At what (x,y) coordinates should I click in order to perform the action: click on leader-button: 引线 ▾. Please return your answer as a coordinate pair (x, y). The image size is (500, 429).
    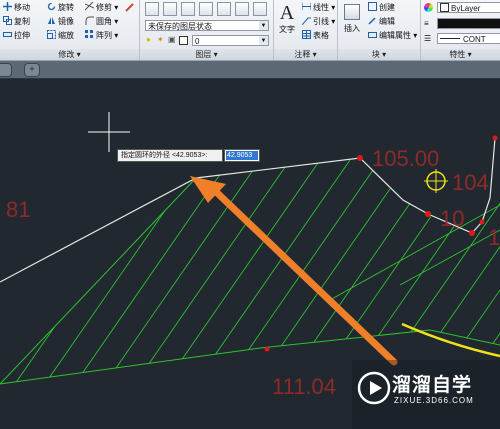
    Looking at the image, I should click on (318, 22).